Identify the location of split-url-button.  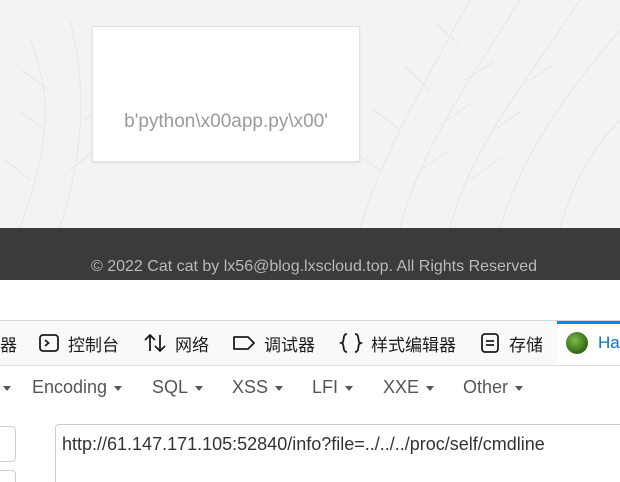
(8, 476).